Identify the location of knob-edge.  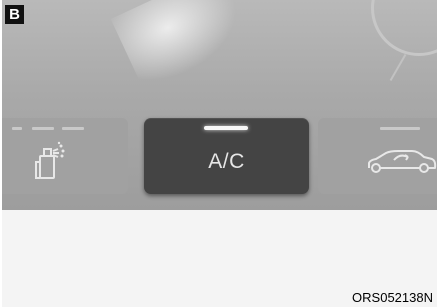
(404, 28).